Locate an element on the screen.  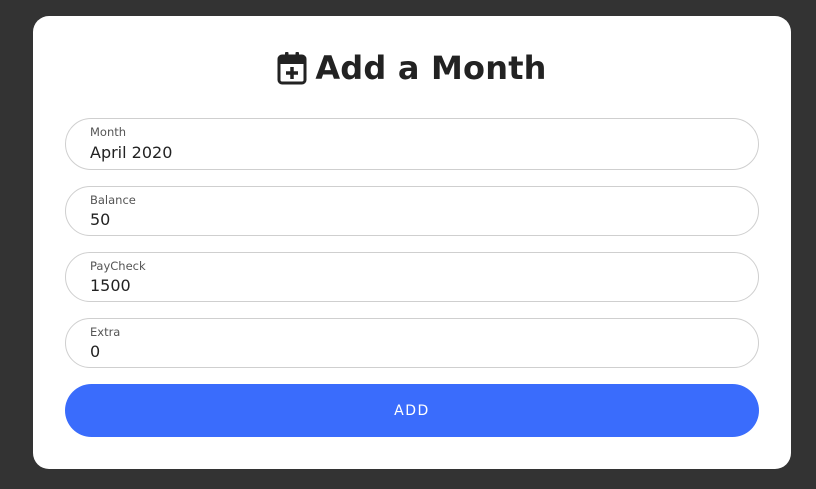
calendar-plus-icon is located at coordinates (292, 68).